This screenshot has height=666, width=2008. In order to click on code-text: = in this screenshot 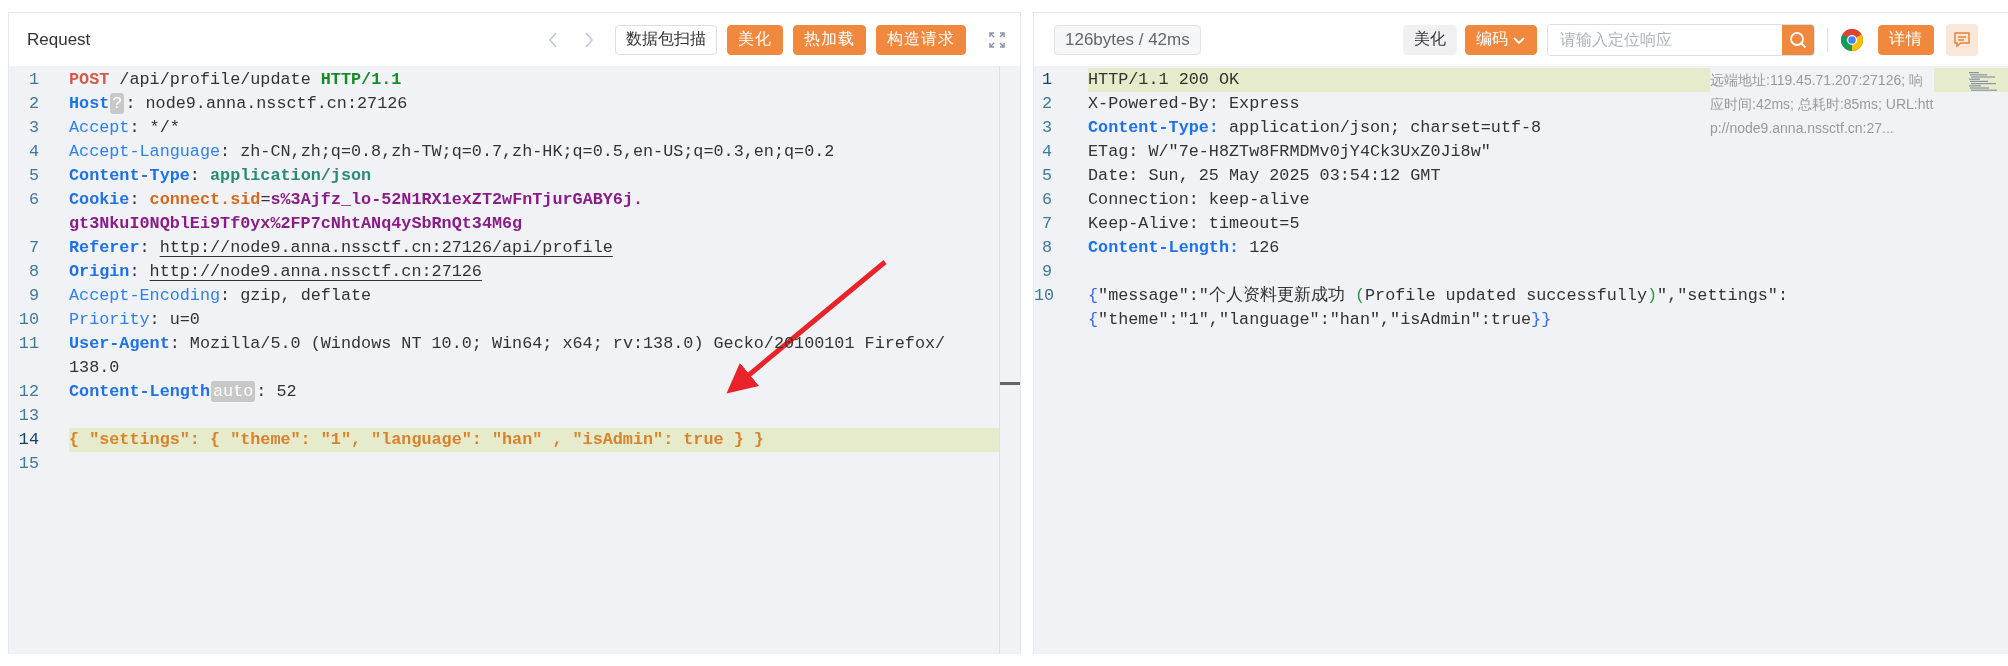, I will do `click(265, 199)`.